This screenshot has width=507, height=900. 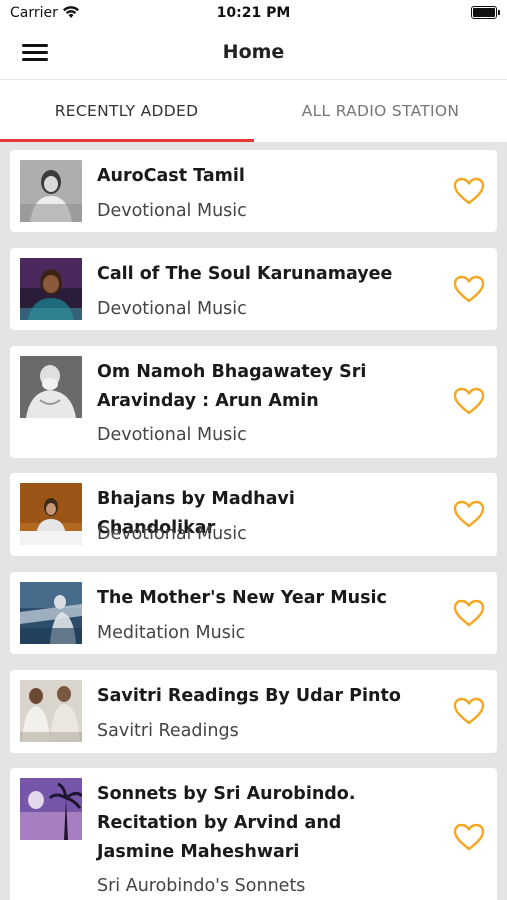 What do you see at coordinates (245, 274) in the screenshot?
I see `station-title: Call of The Soul Karunamayee` at bounding box center [245, 274].